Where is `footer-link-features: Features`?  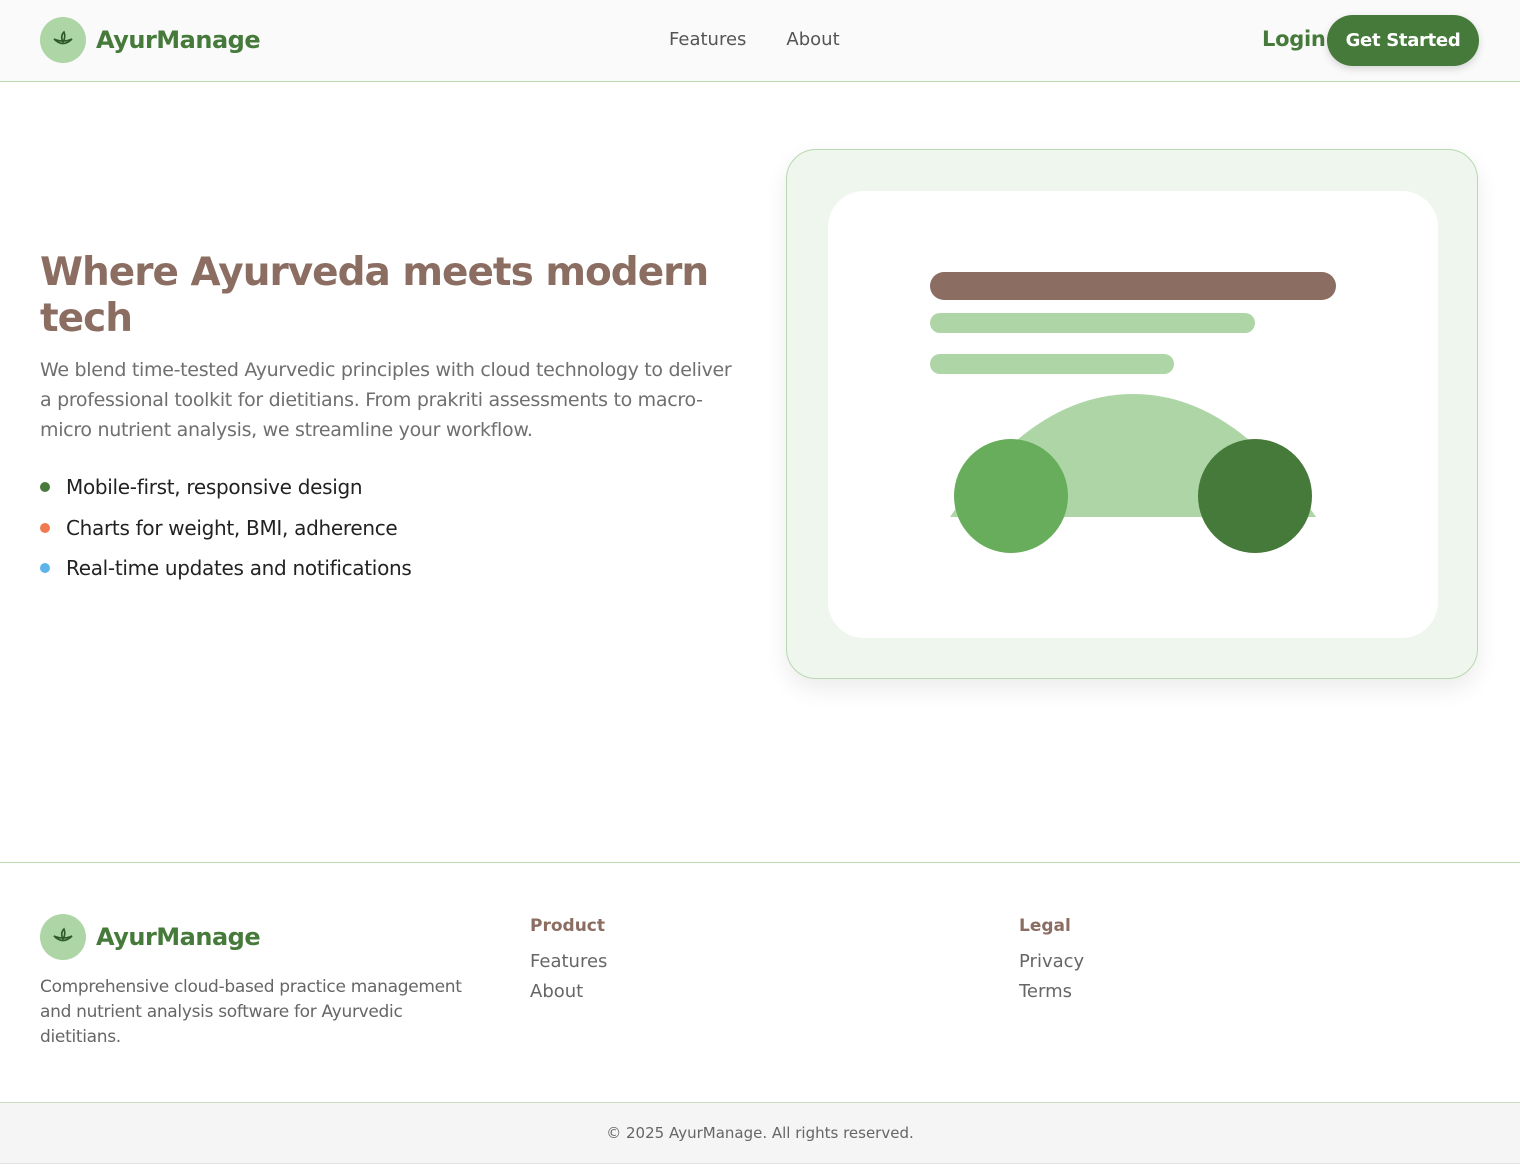 footer-link-features: Features is located at coordinates (568, 962).